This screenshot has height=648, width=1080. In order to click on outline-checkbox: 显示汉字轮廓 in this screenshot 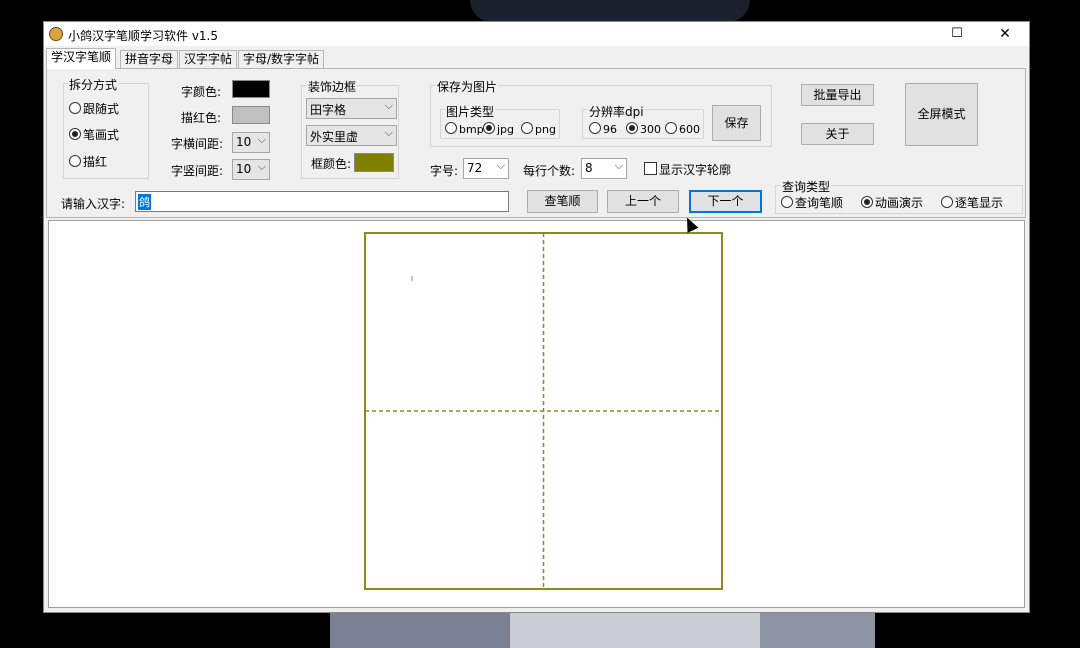, I will do `click(687, 169)`.